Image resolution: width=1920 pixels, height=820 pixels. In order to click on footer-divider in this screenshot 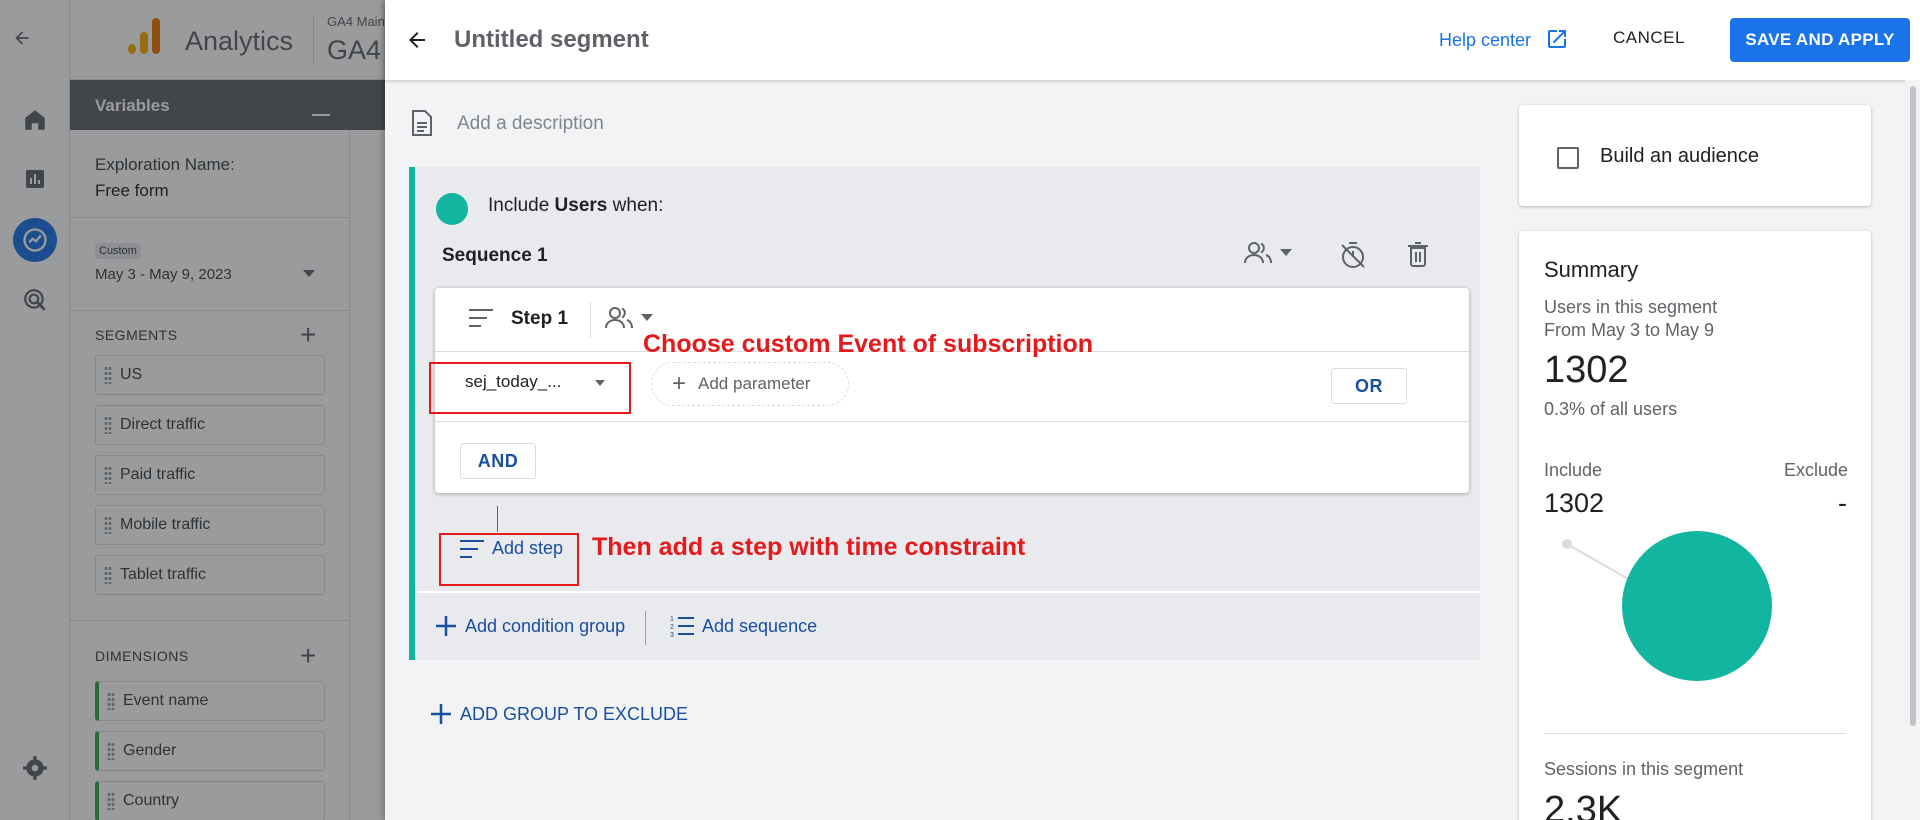, I will do `click(645, 628)`.